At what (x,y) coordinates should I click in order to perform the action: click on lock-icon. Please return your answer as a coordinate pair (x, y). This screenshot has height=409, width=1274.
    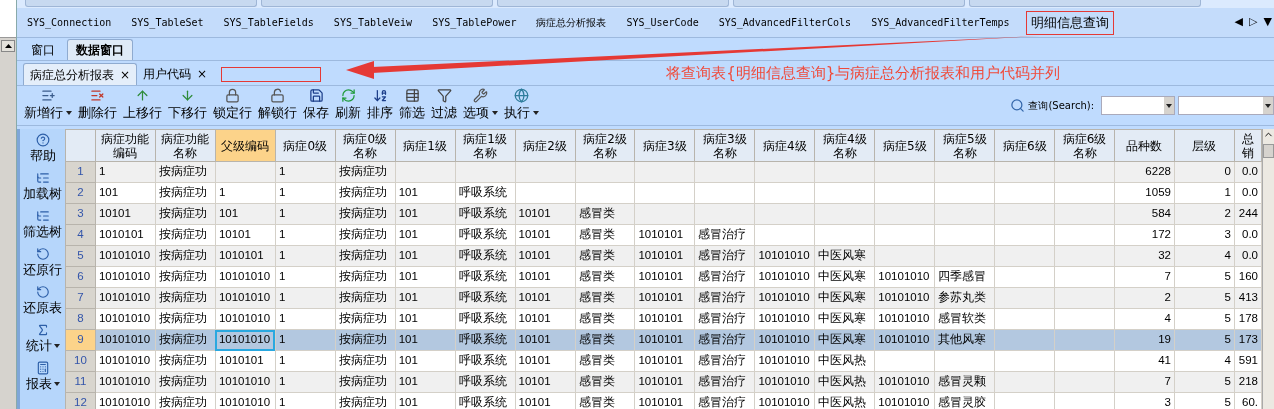
    Looking at the image, I should click on (232, 96).